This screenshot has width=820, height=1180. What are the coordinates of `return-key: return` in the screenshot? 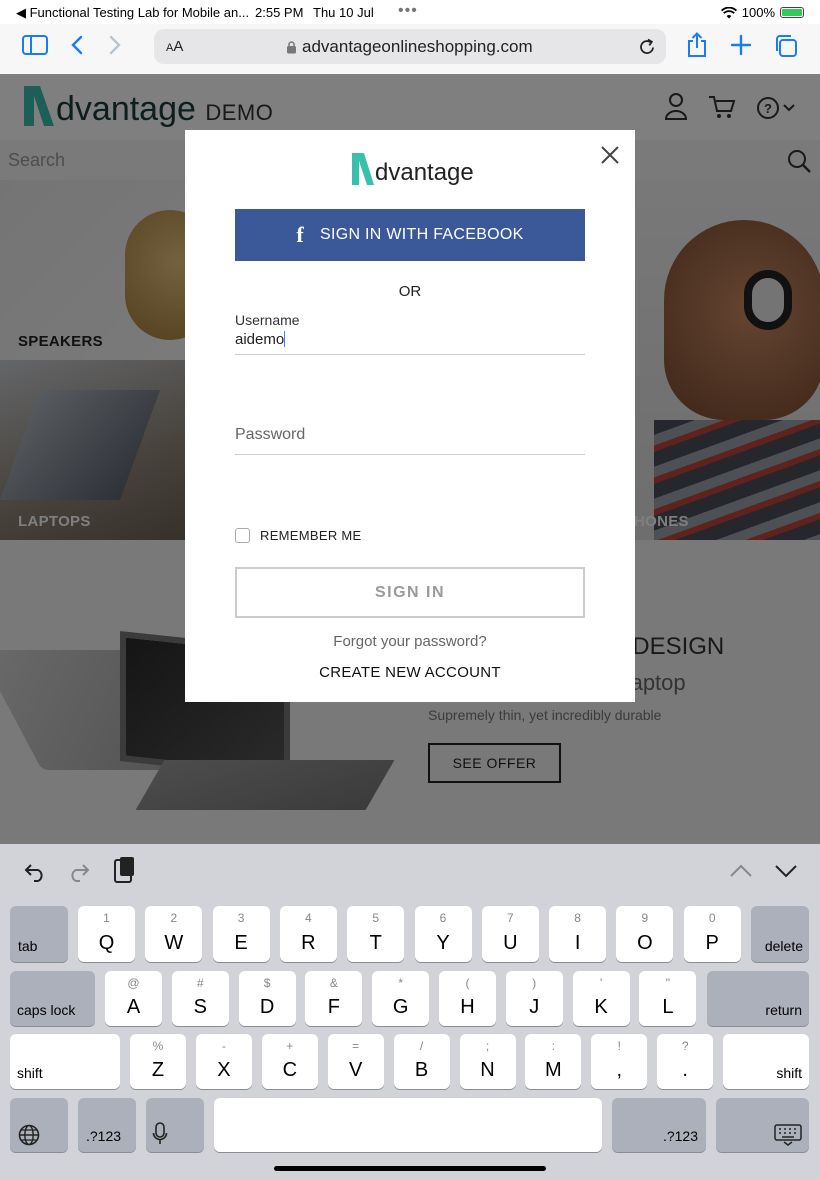 It's located at (758, 998).